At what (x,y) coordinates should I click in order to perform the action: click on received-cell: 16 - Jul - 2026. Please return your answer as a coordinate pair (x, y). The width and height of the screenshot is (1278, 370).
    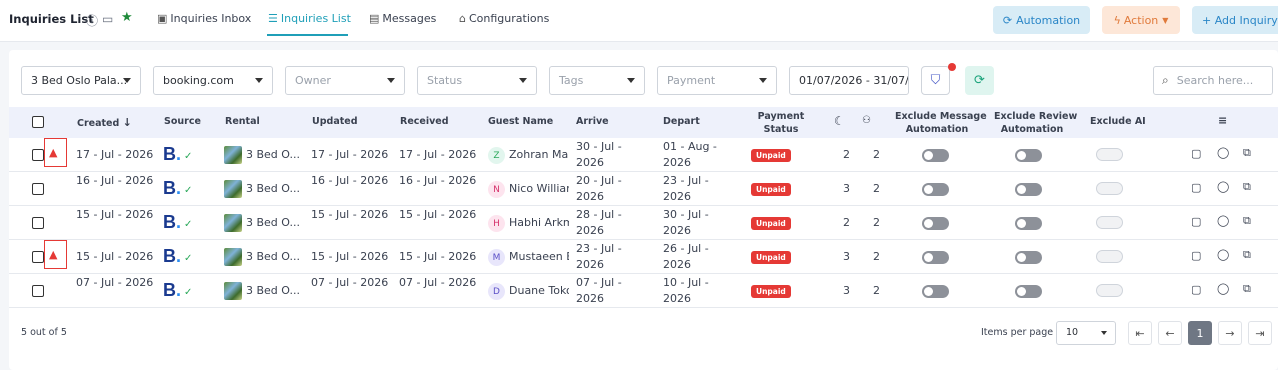
    Looking at the image, I should click on (438, 180).